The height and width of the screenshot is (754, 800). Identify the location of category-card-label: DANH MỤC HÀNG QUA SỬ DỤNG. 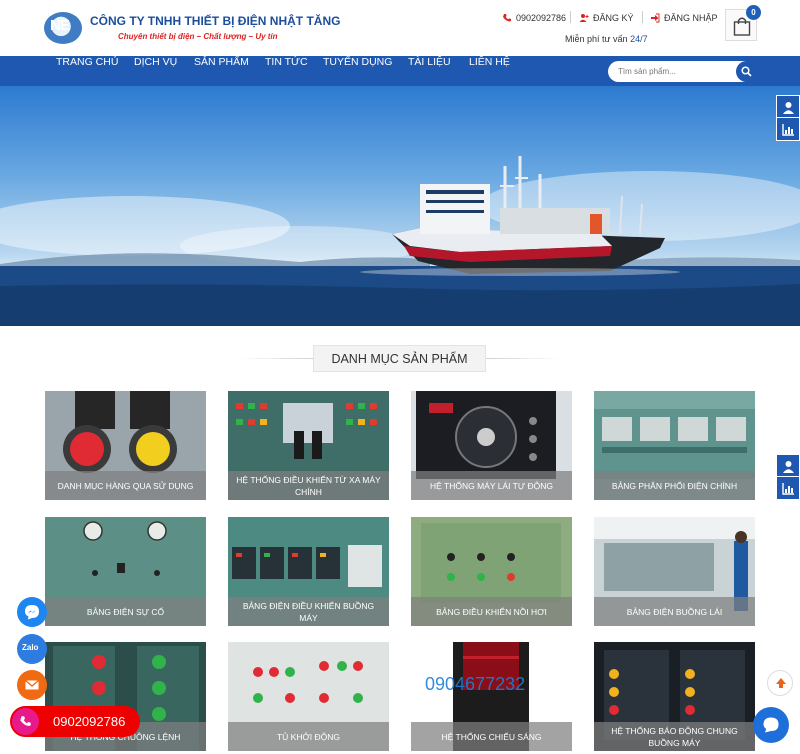
(125, 485).